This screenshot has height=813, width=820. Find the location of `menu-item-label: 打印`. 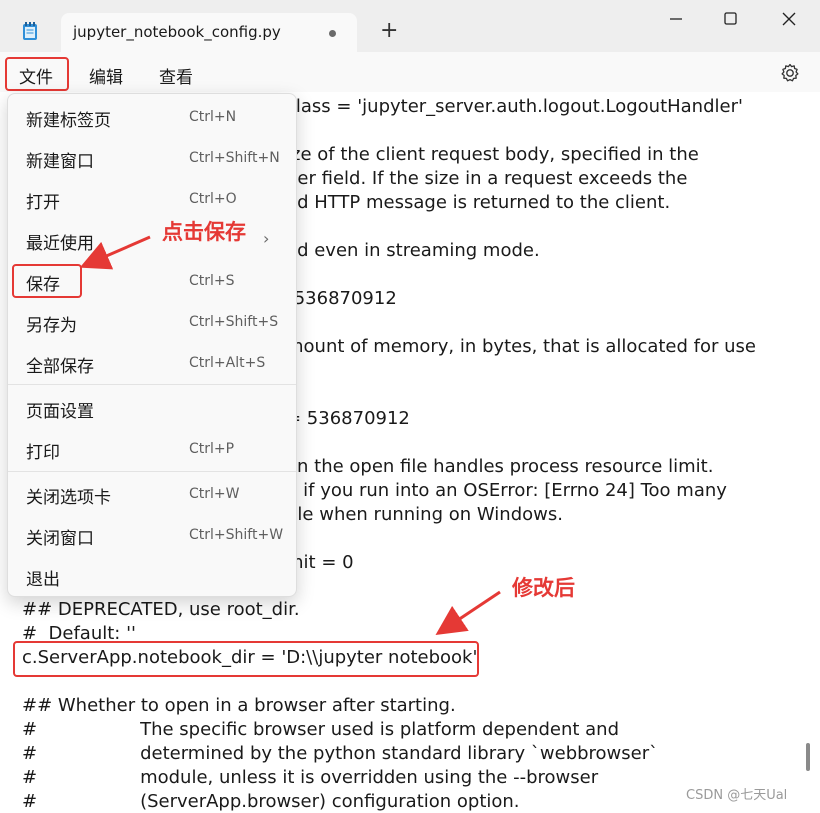

menu-item-label: 打印 is located at coordinates (43, 453).